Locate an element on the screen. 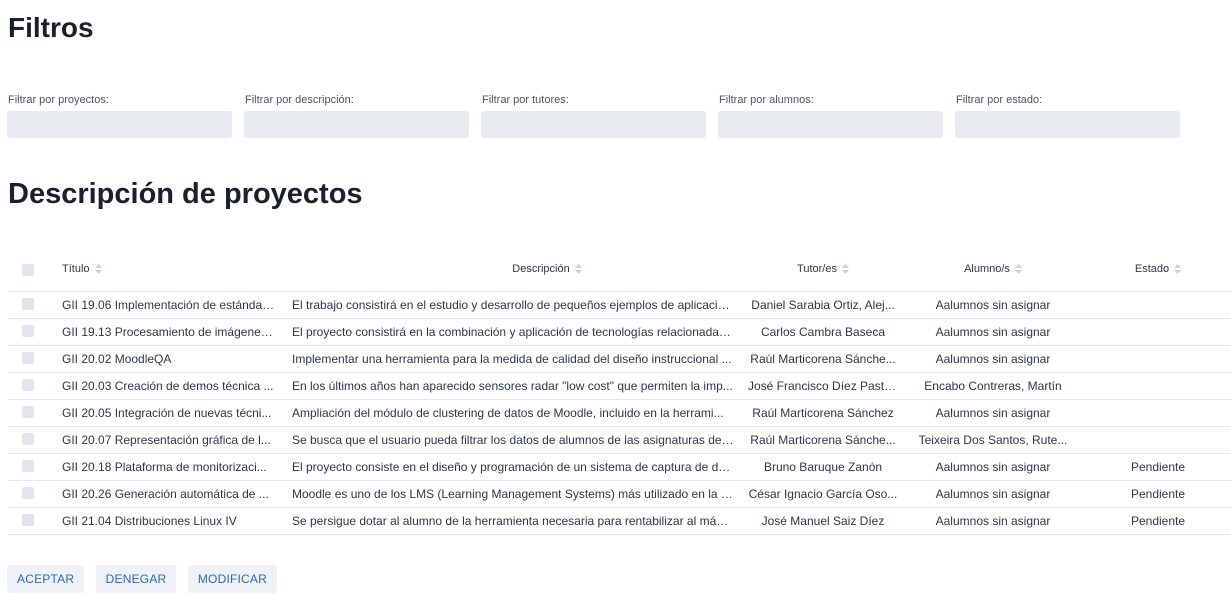 The image size is (1231, 612). project-tutors-cell: Raúl Marticorena Sánchez is located at coordinates (823, 413).